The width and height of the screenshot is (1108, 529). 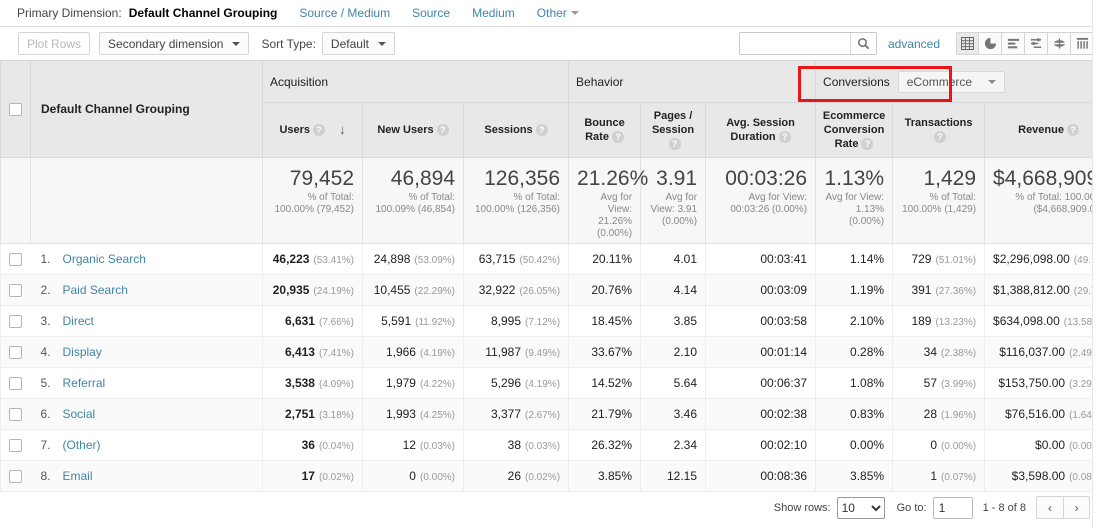 I want to click on pivot-view-icon, so click(x=1059, y=43).